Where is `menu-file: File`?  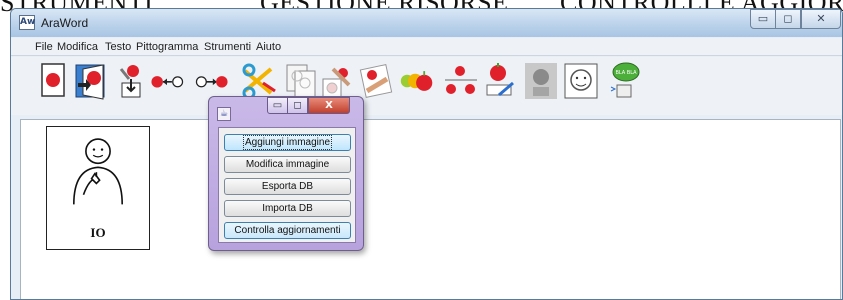 menu-file: File is located at coordinates (44, 47).